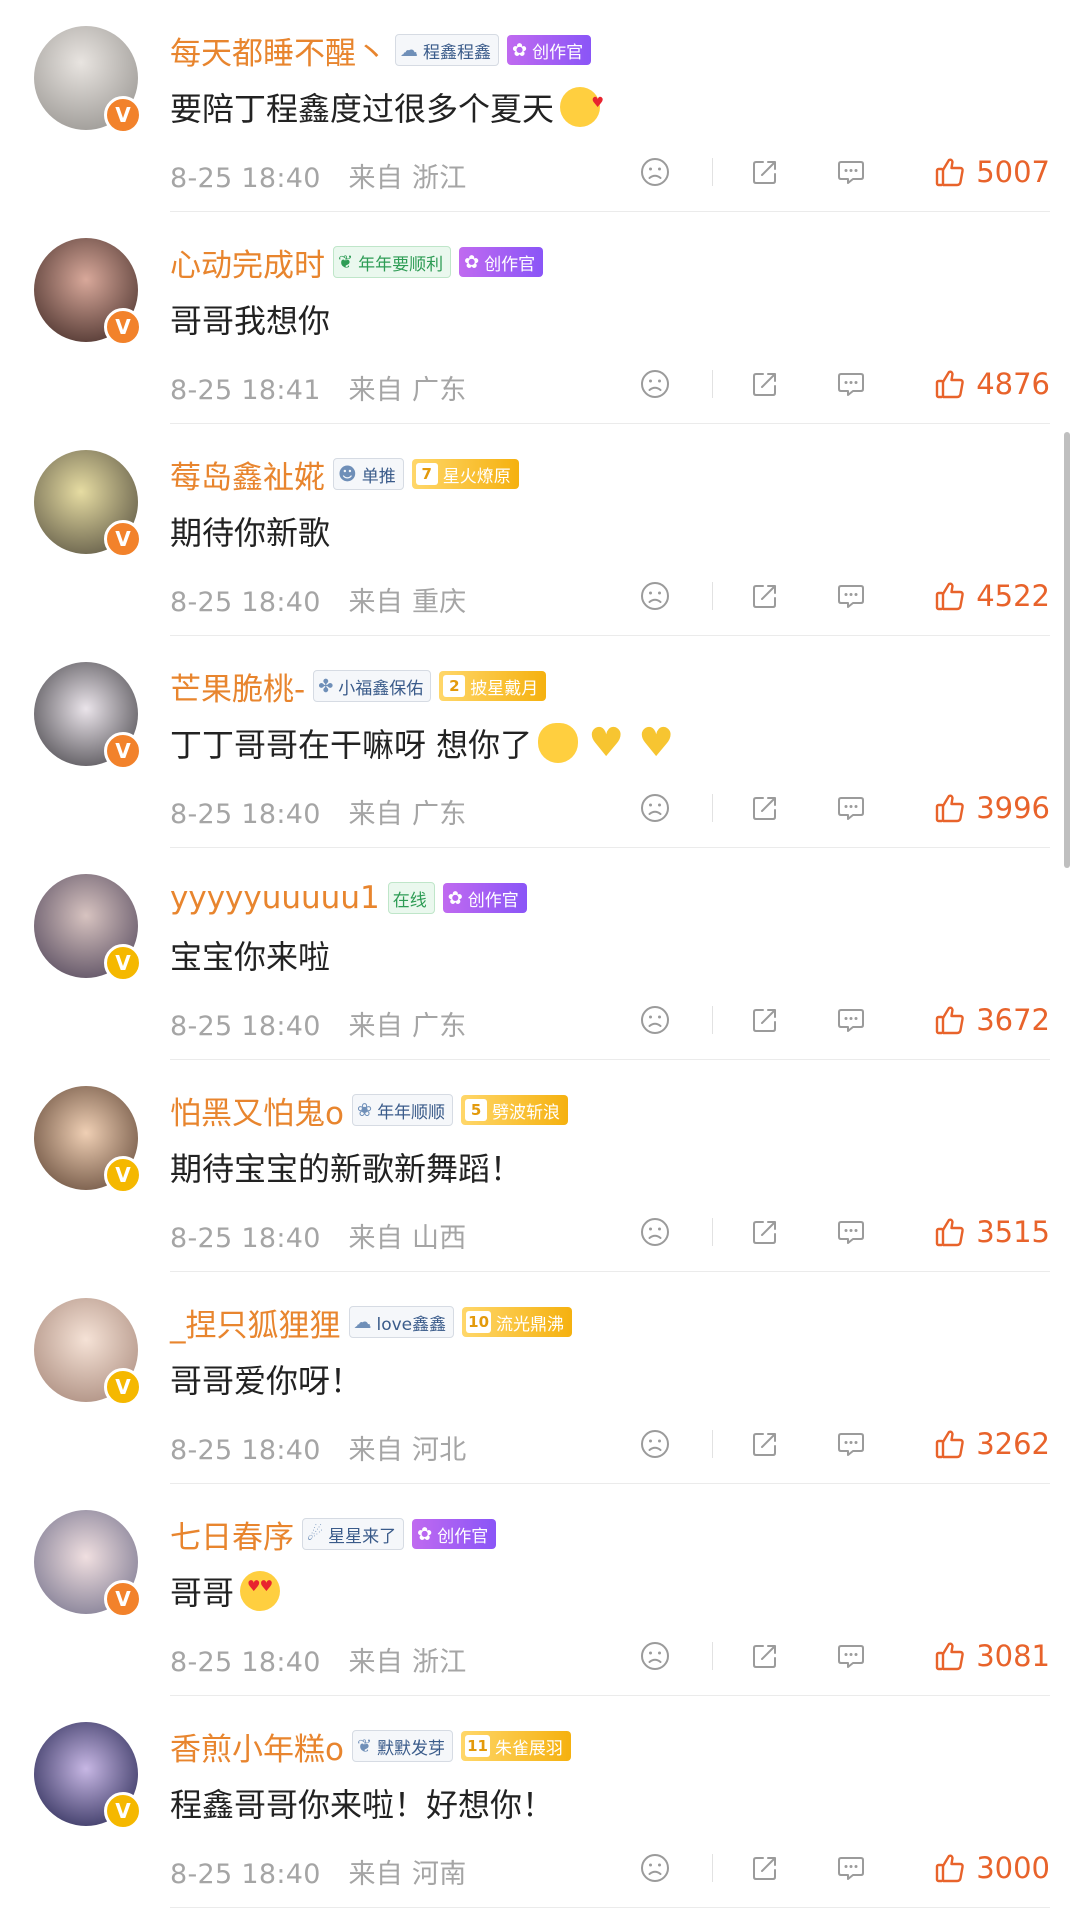 Image resolution: width=1080 pixels, height=1926 pixels. I want to click on like-button: 4522, so click(992, 596).